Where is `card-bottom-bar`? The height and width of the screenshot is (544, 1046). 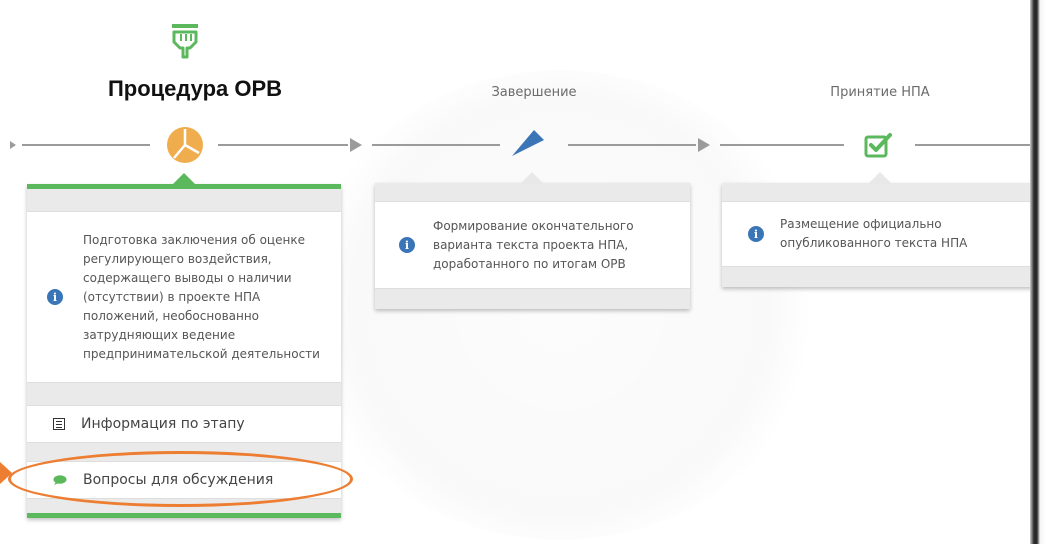
card-bottom-bar is located at coordinates (184, 515).